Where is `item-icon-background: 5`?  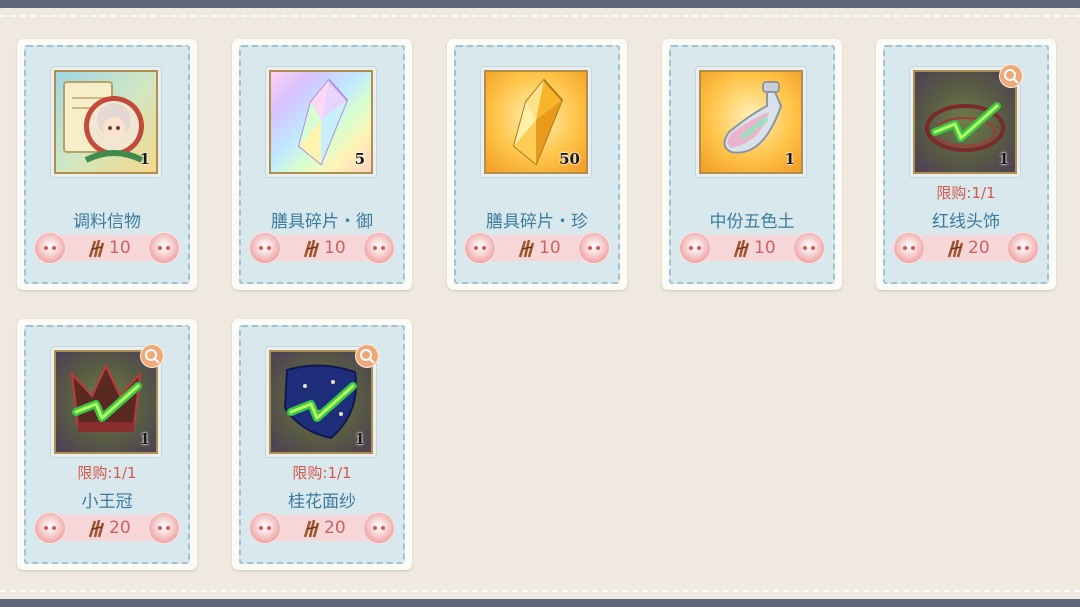
item-icon-background: 5 is located at coordinates (321, 122).